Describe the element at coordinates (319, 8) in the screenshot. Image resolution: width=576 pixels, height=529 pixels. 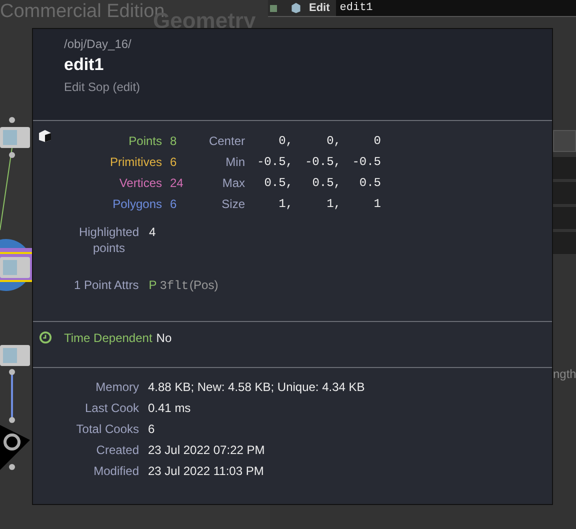
I see `node-type-label: Edit` at that location.